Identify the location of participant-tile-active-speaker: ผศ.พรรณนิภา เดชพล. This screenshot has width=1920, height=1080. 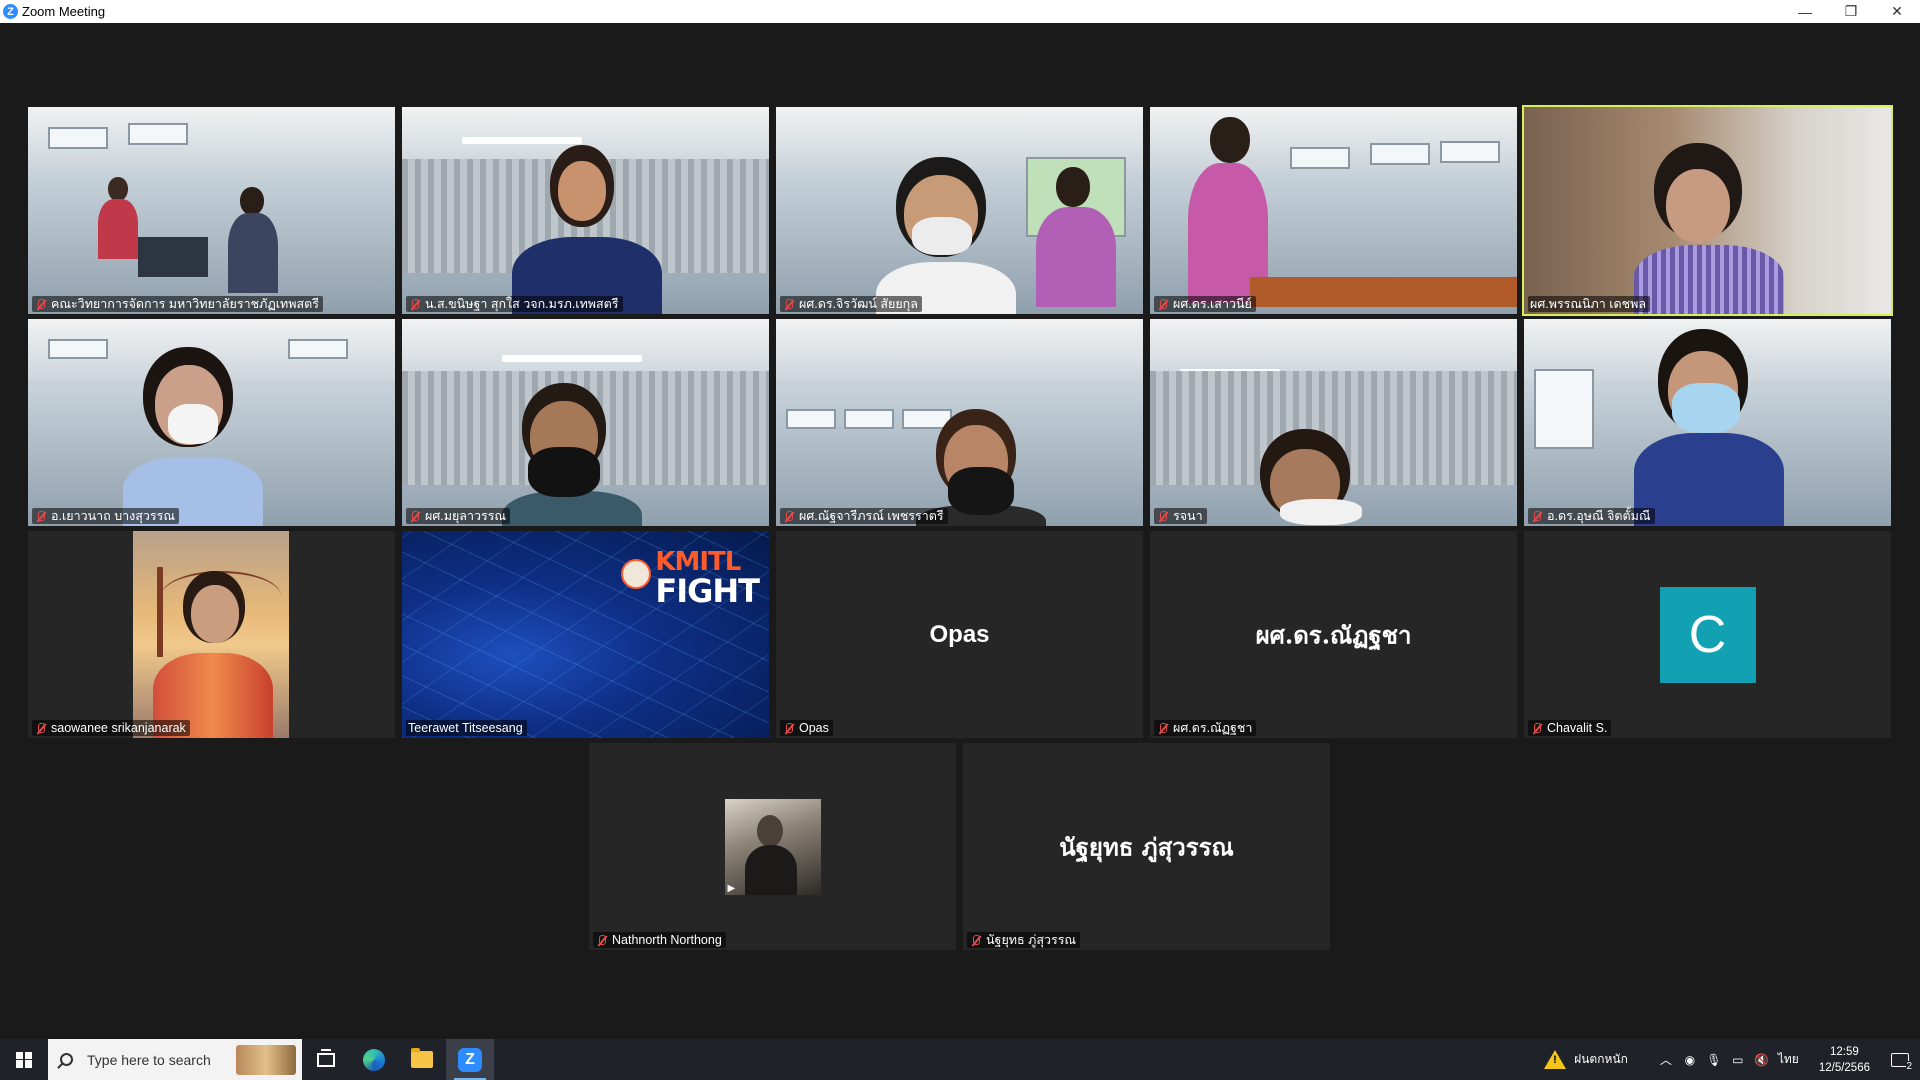
(1707, 210).